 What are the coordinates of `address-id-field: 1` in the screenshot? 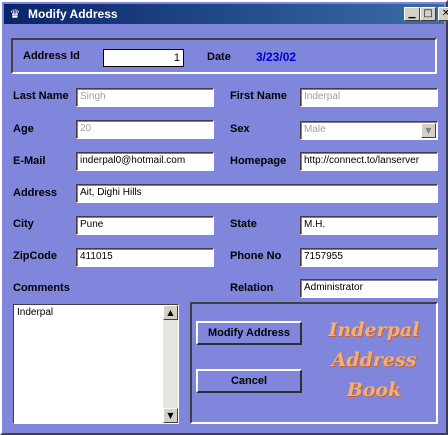 It's located at (143, 58).